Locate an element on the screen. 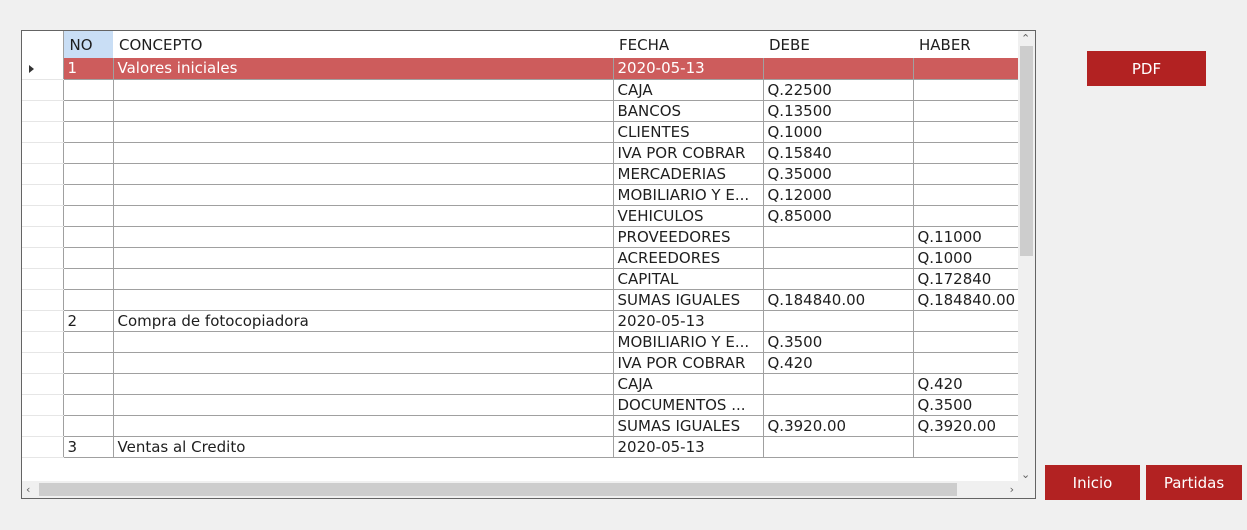 This screenshot has height=530, width=1247. cell-debe: Q.3920.00 is located at coordinates (838, 426).